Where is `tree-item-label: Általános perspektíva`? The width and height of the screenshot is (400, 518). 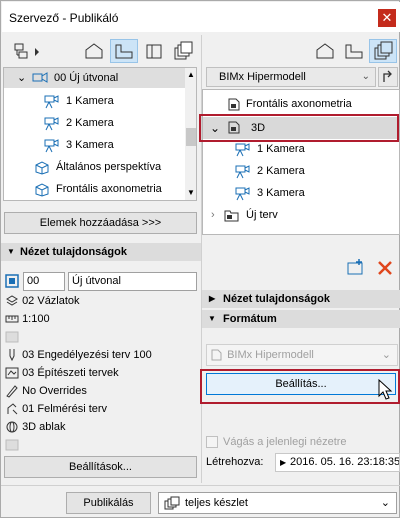 tree-item-label: Általános perspektíva is located at coordinates (109, 167).